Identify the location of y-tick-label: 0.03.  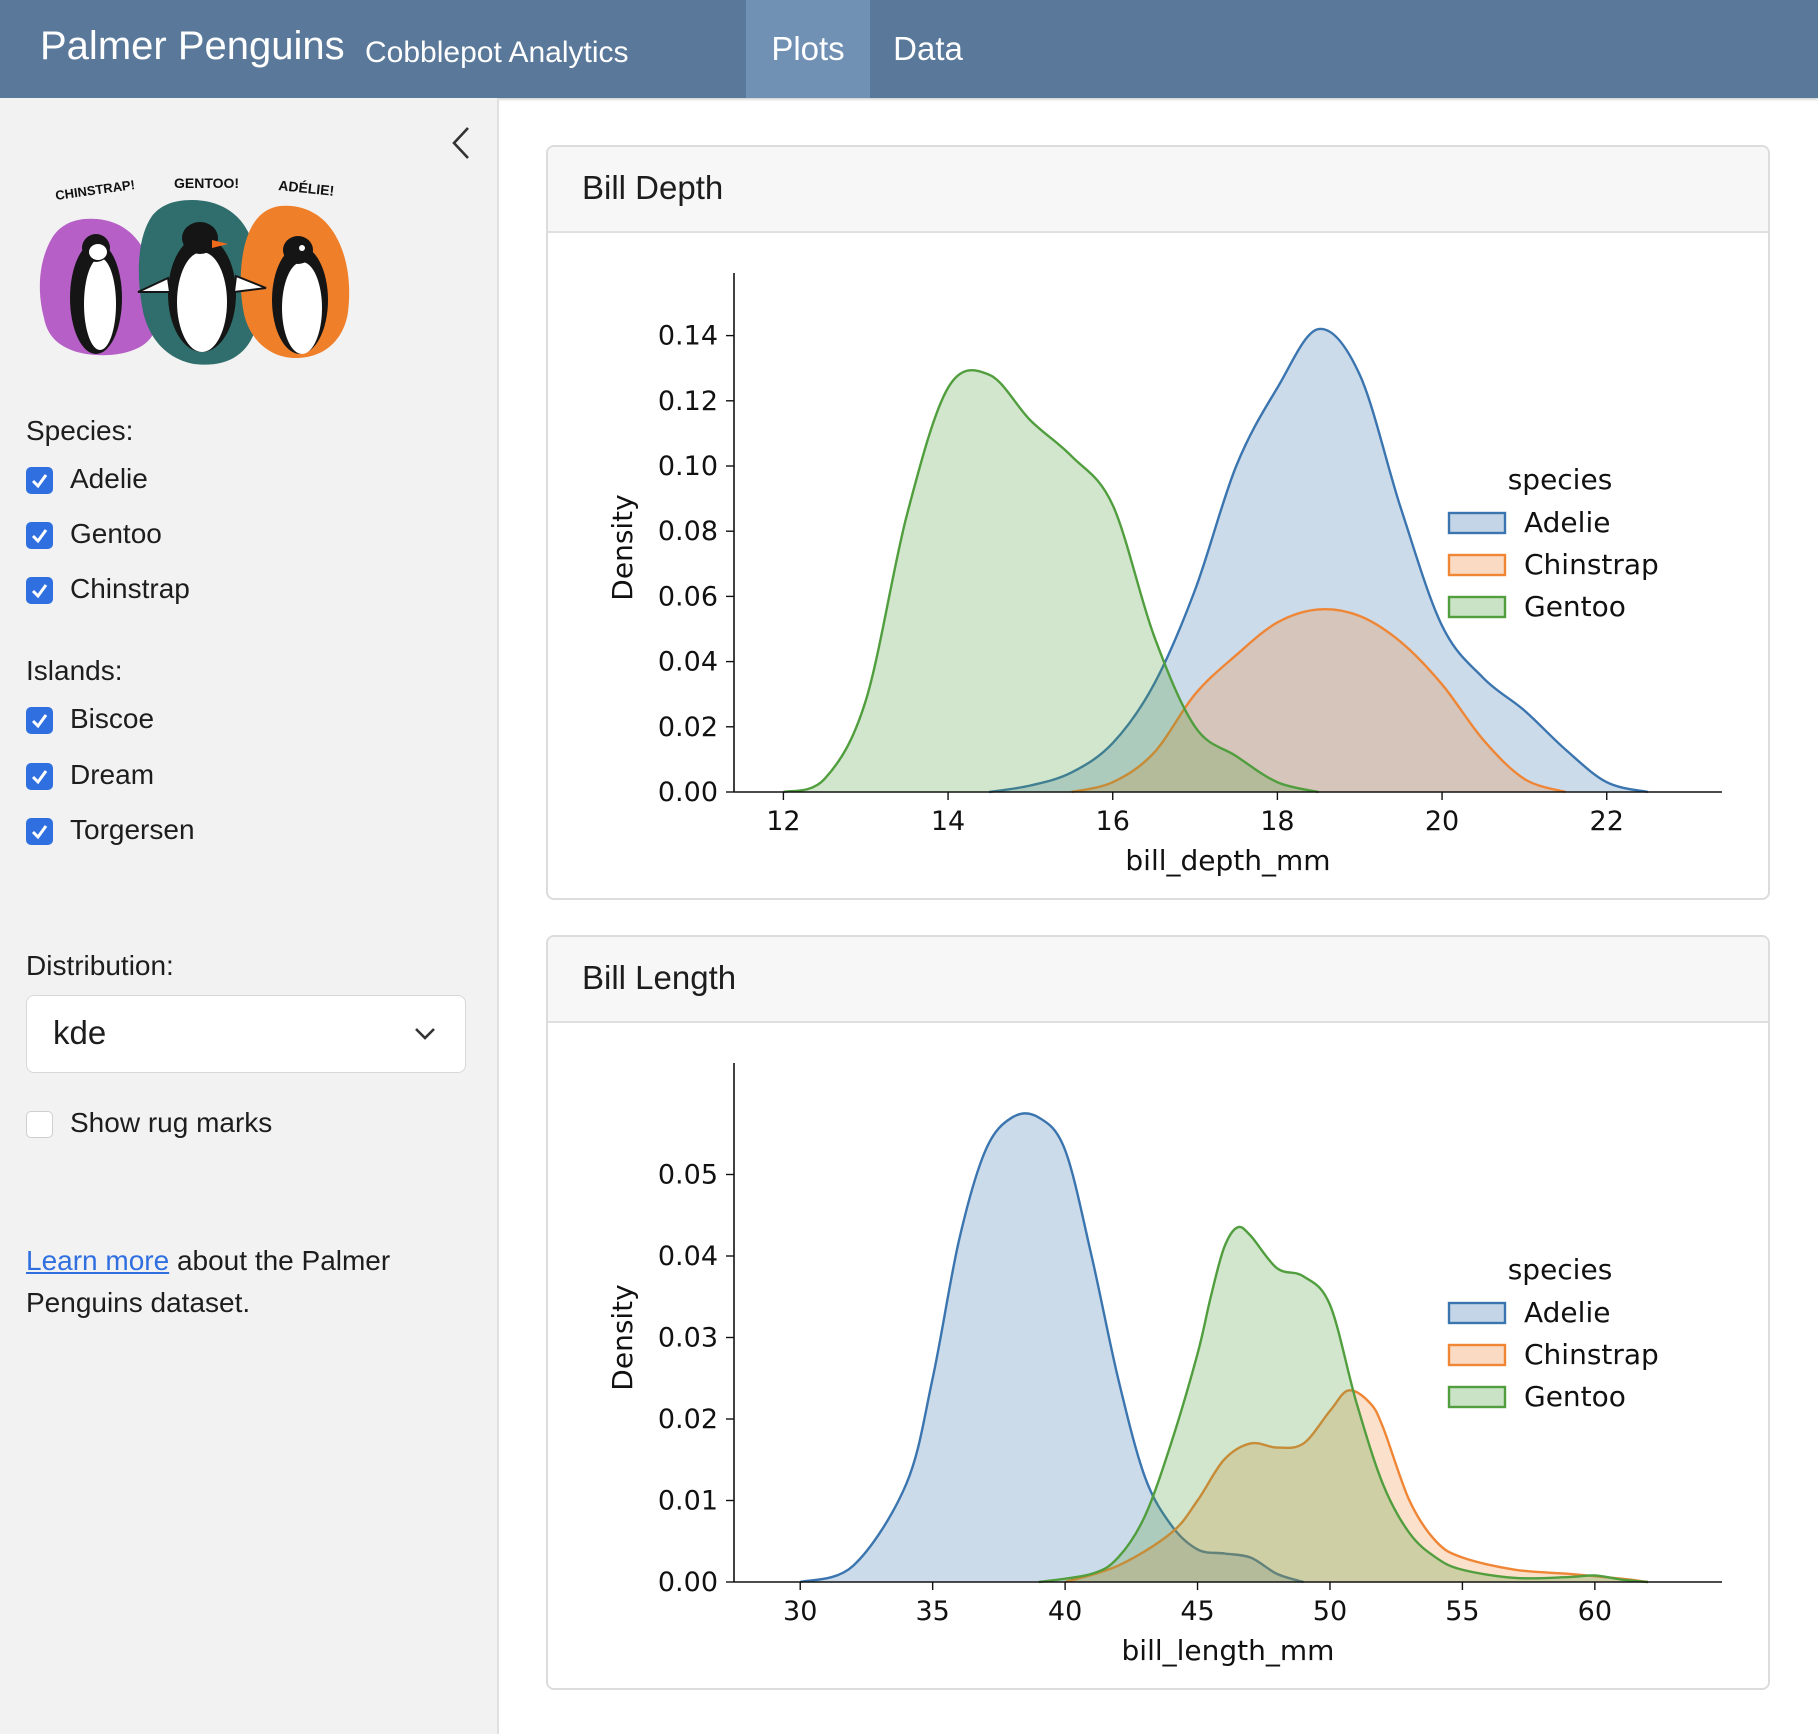
(688, 1338).